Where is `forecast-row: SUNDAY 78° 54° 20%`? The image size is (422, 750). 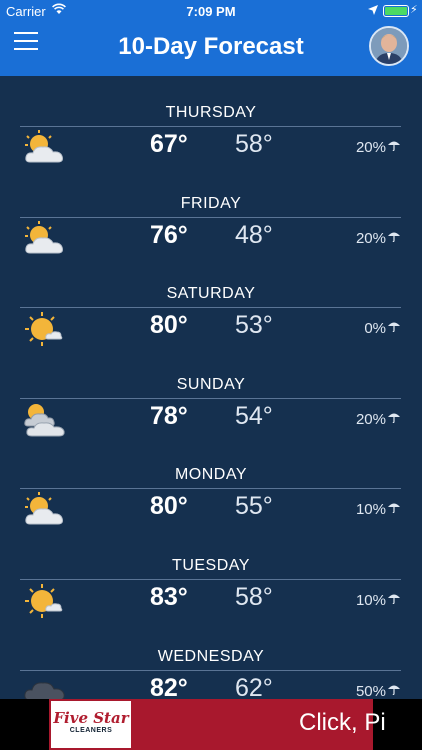
forecast-row: SUNDAY 78° 54° 20% is located at coordinates (211, 393).